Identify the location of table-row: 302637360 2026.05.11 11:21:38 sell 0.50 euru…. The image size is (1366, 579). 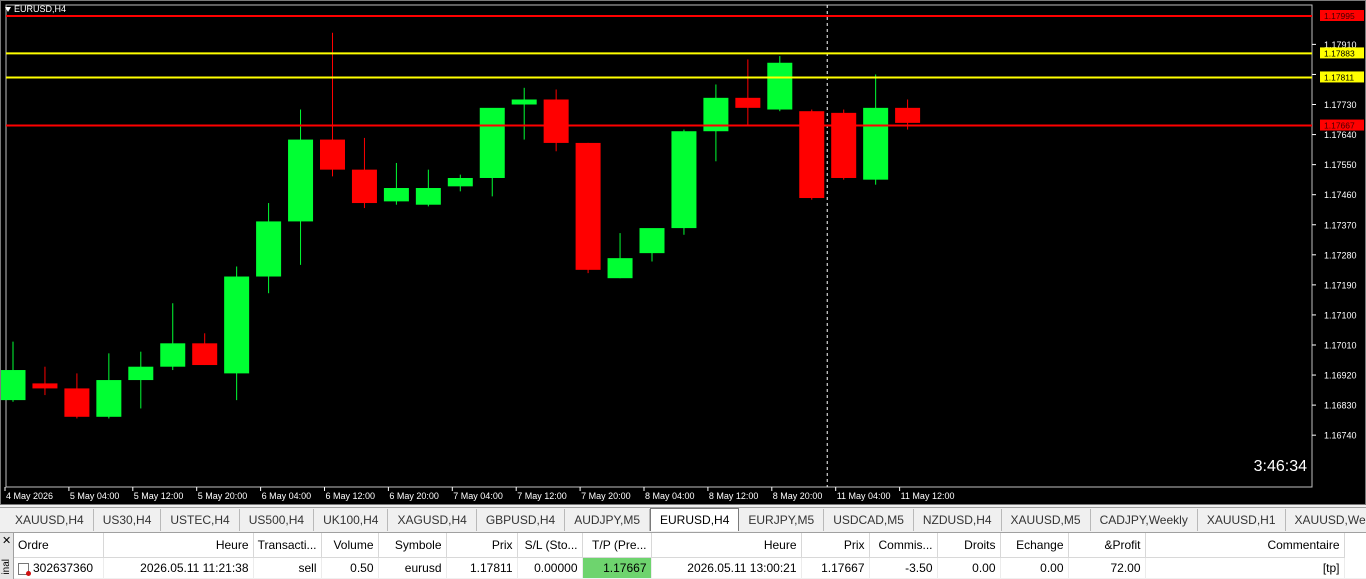
(679, 567).